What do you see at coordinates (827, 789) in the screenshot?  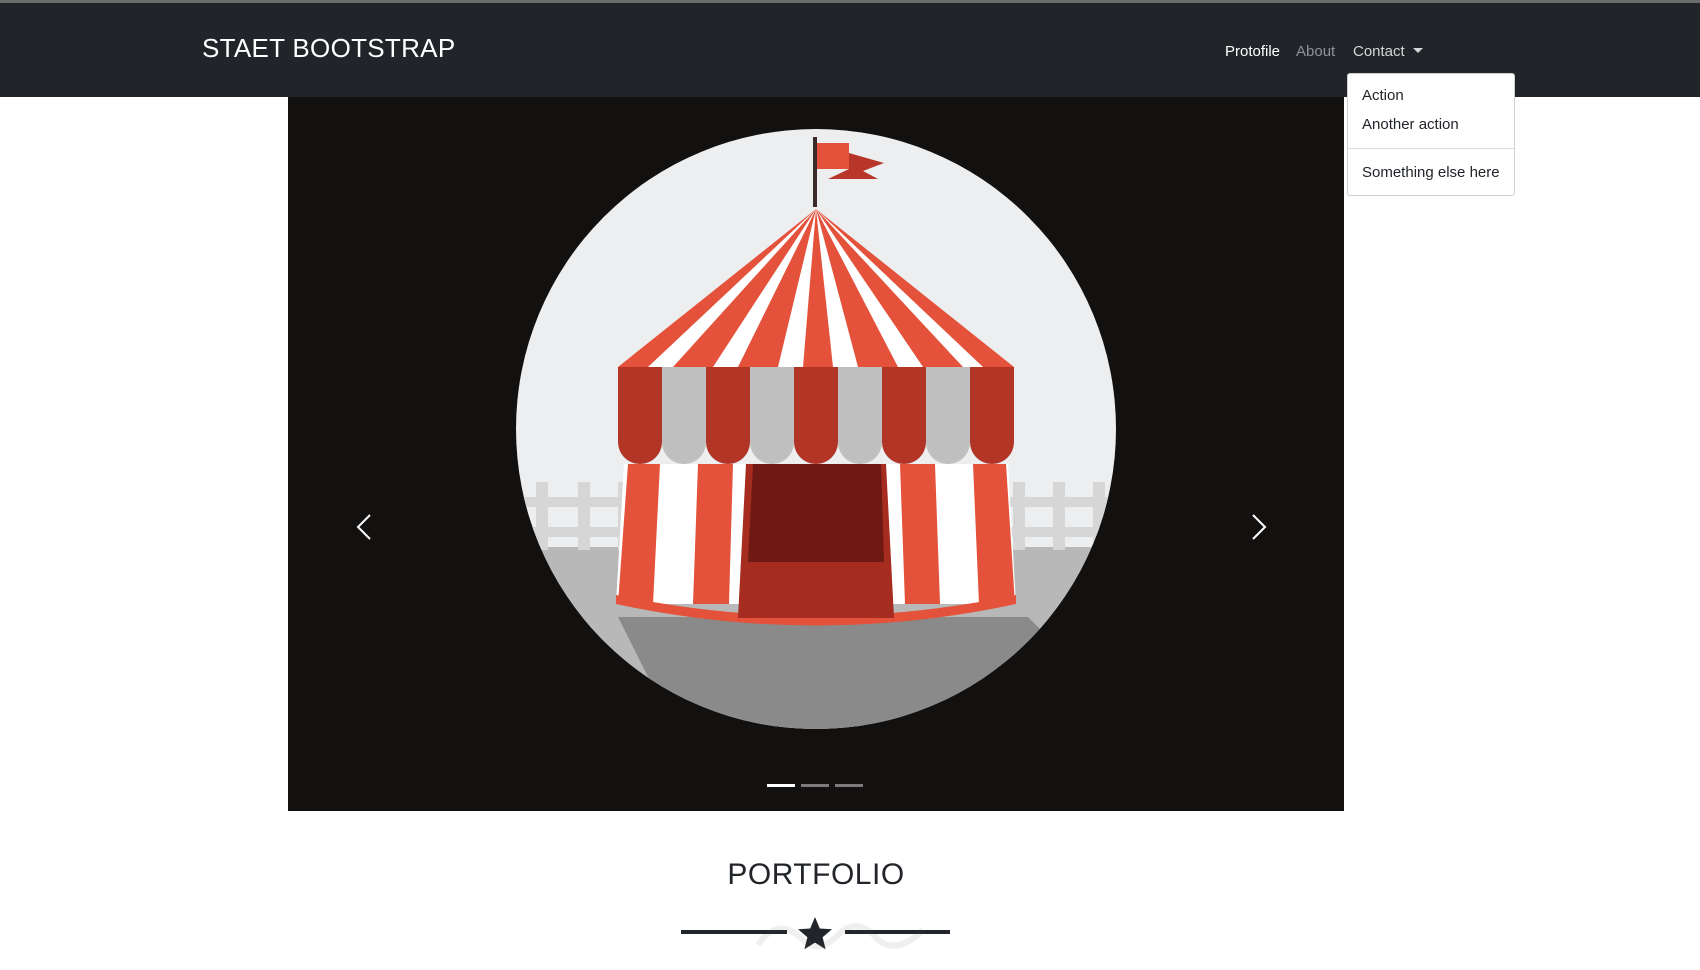 I see `carousel-indicators` at bounding box center [827, 789].